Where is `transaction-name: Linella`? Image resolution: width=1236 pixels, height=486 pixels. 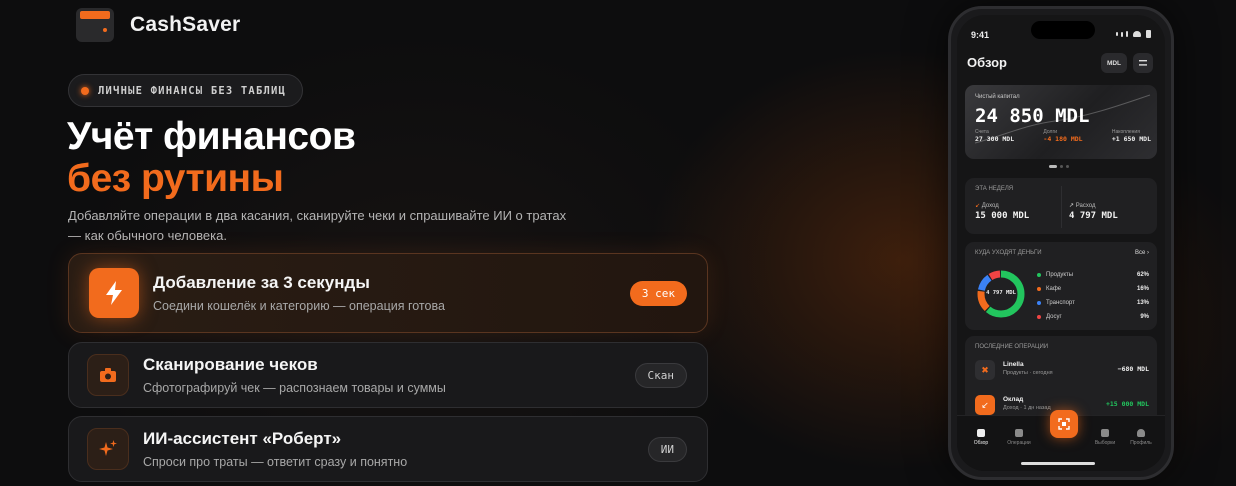 transaction-name: Linella is located at coordinates (1013, 364).